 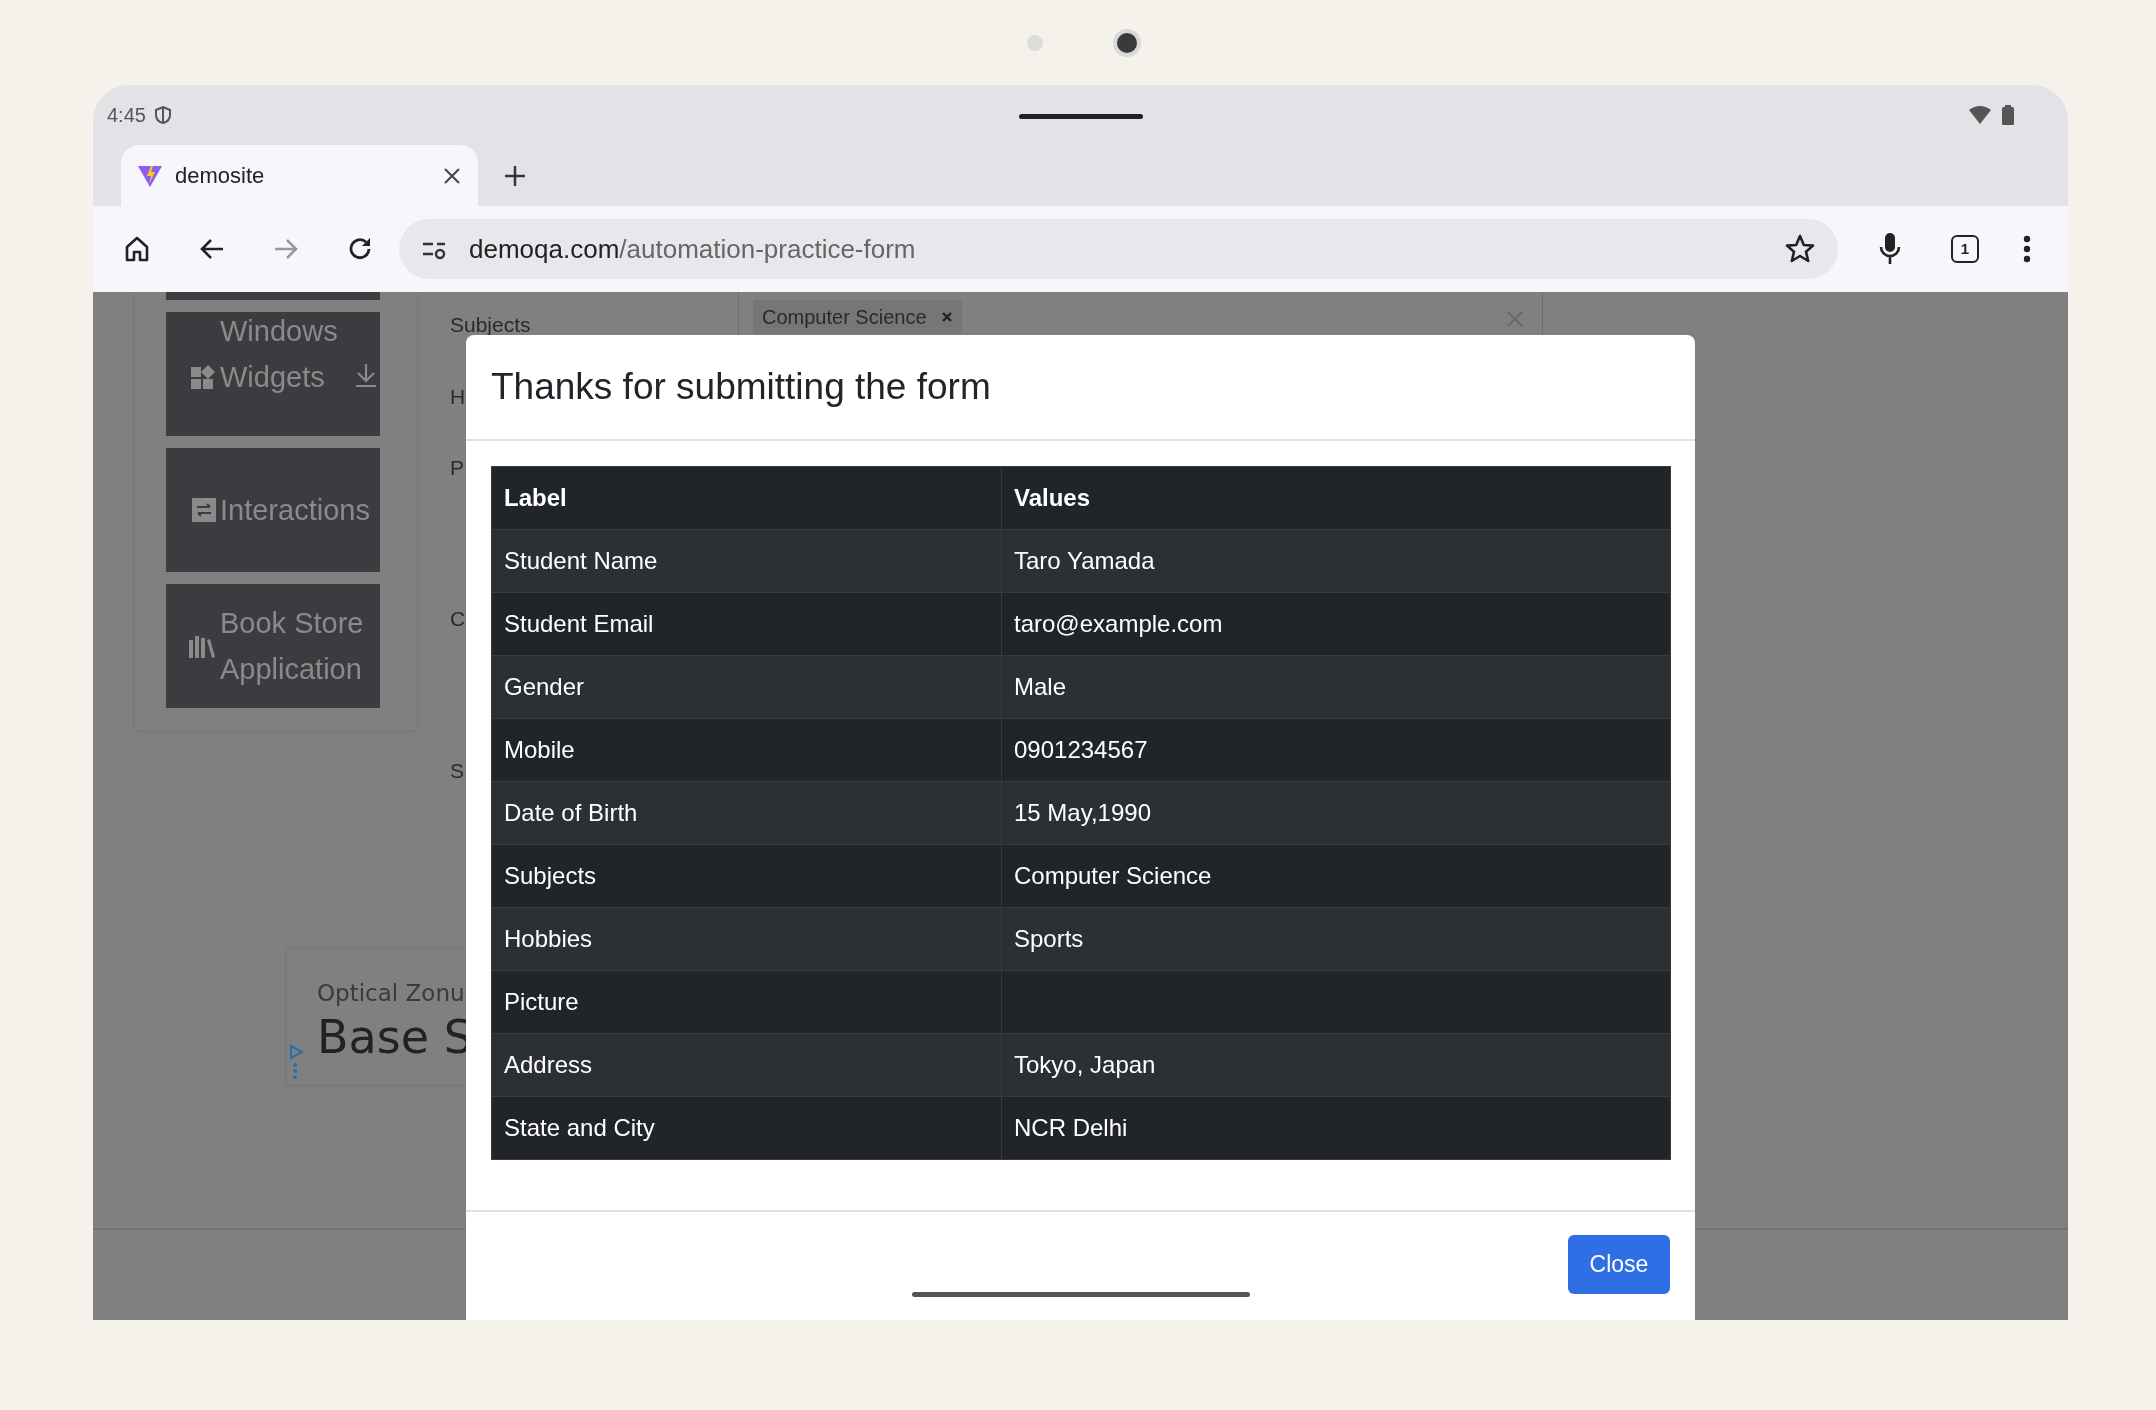 What do you see at coordinates (746, 561) in the screenshot?
I see `table-cell: Student Name` at bounding box center [746, 561].